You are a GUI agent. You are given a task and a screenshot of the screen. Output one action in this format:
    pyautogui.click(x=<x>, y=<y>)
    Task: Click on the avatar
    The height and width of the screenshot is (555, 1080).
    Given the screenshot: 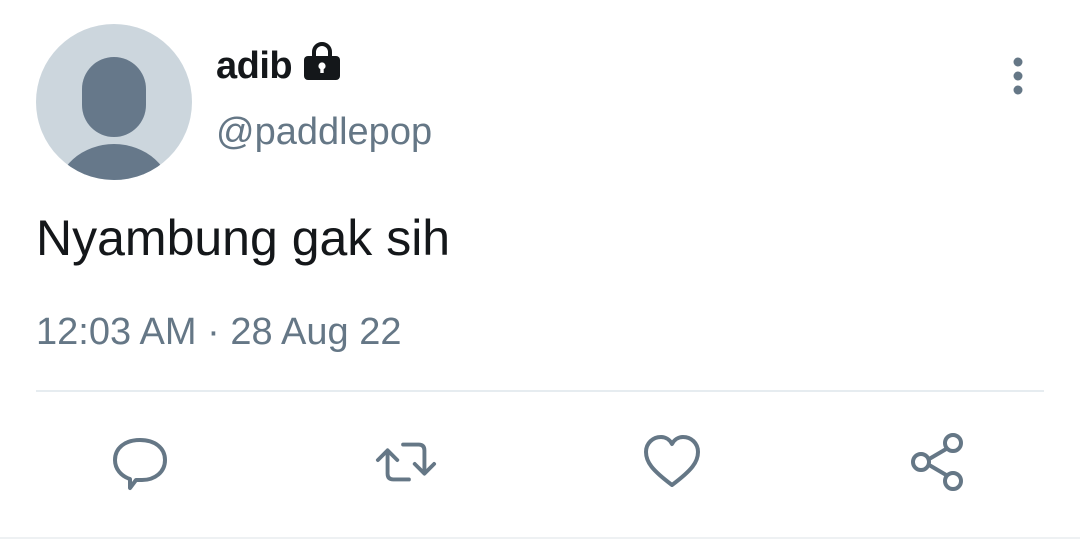 What is the action you would take?
    pyautogui.click(x=114, y=102)
    